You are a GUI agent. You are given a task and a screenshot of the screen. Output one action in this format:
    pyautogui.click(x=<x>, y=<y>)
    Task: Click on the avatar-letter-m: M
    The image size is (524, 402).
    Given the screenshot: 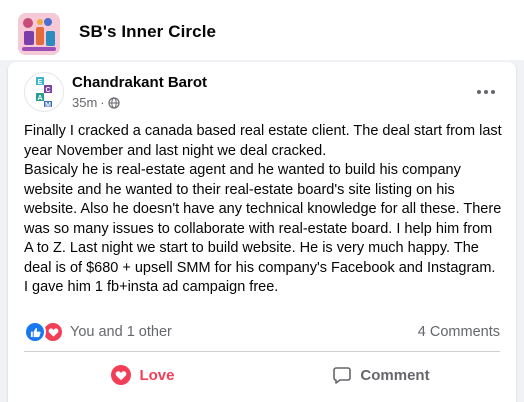 What is the action you would take?
    pyautogui.click(x=48, y=105)
    